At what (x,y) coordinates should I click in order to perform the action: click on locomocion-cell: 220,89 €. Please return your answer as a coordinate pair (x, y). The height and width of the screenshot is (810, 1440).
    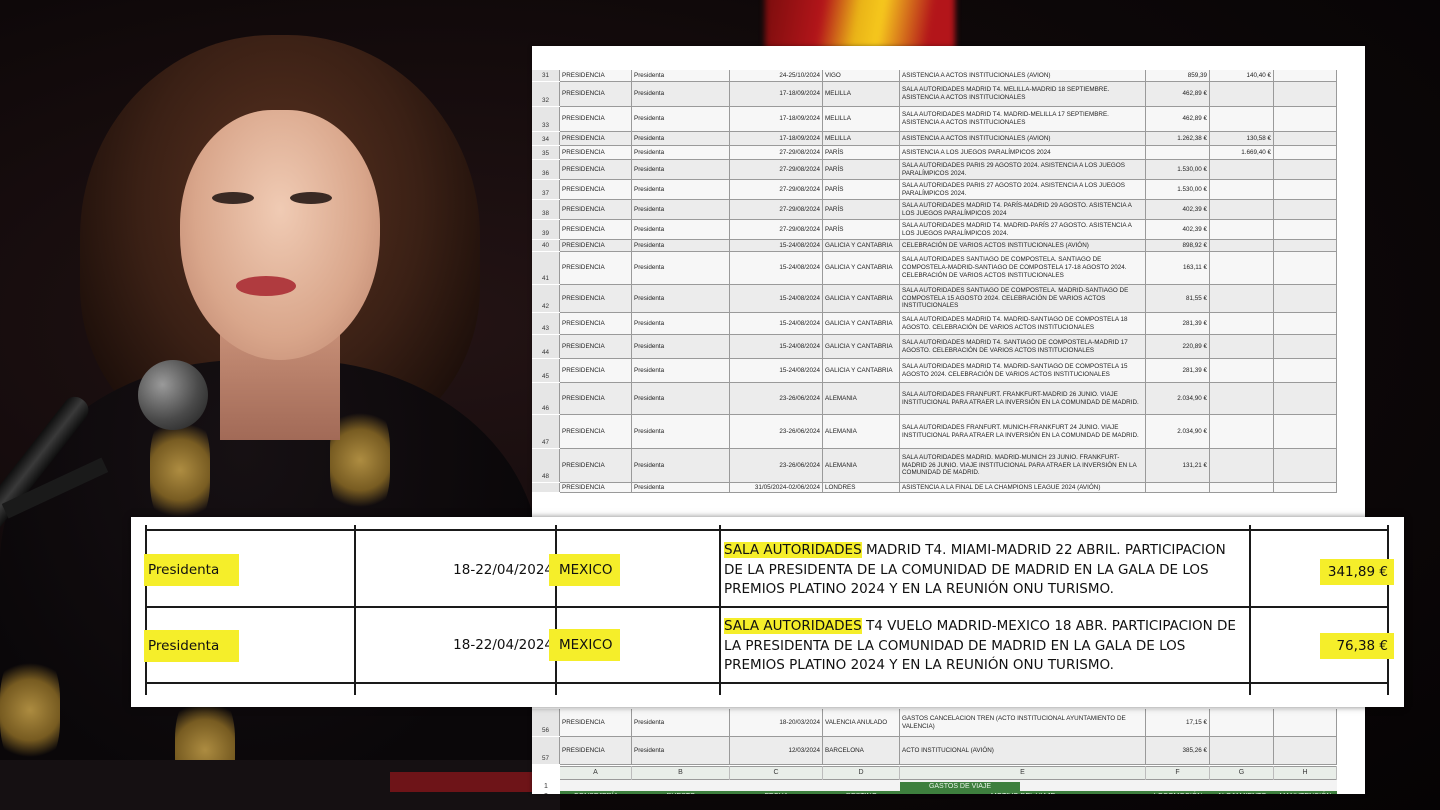
    Looking at the image, I should click on (1178, 346).